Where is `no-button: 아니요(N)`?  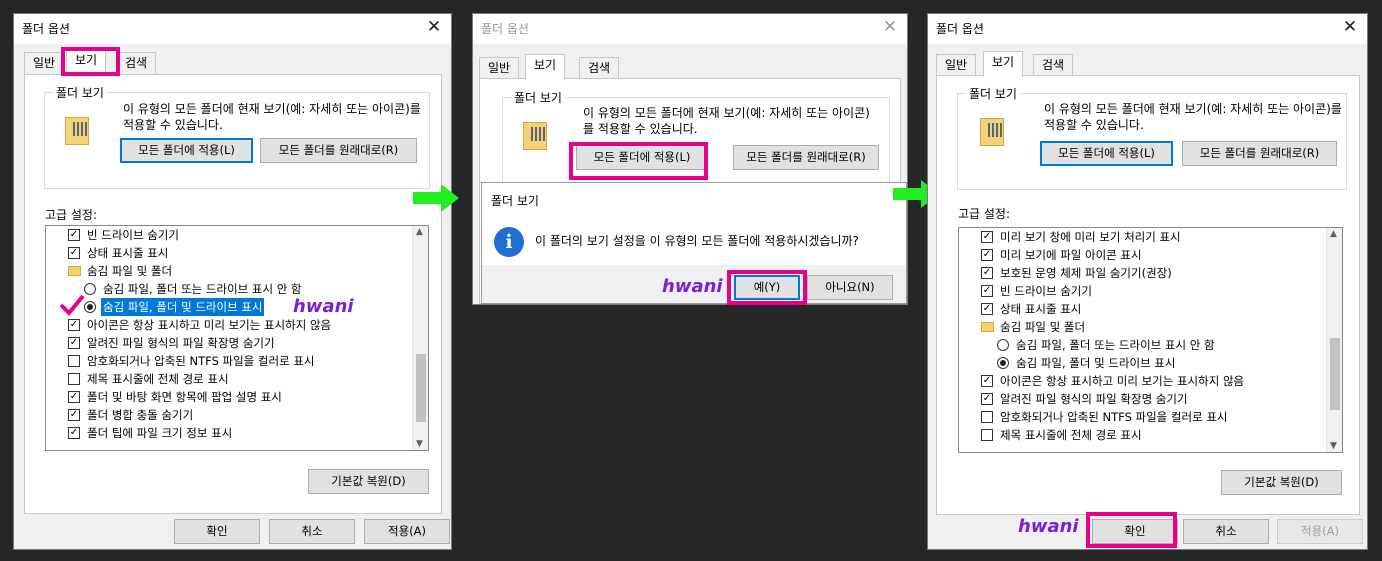
no-button: 아니요(N) is located at coordinates (850, 287).